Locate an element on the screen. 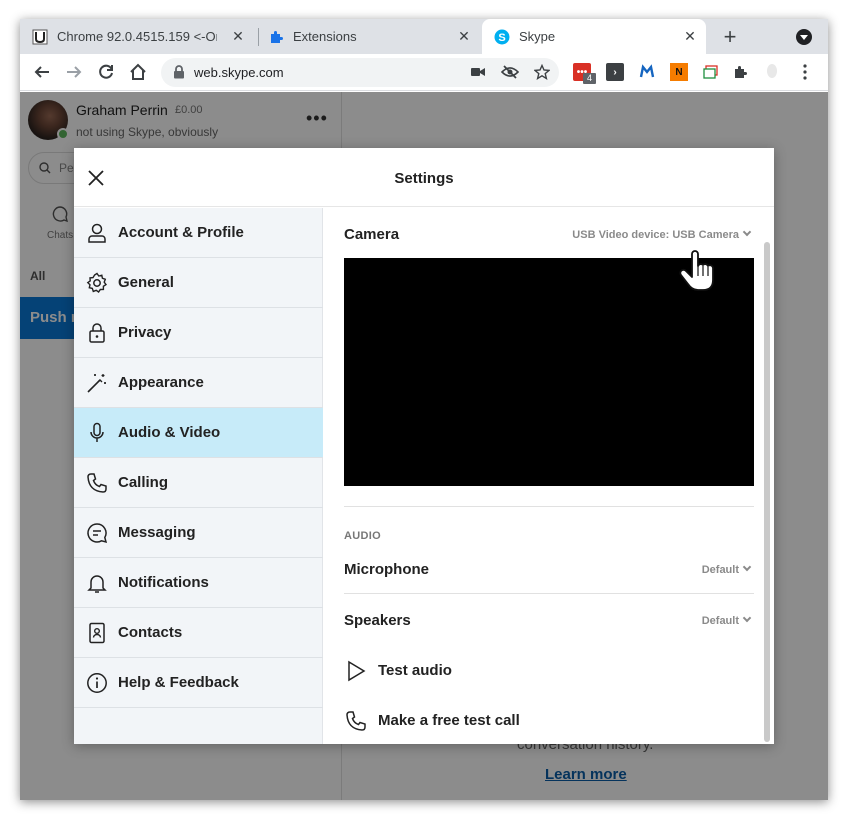  forward-button is located at coordinates (74, 72).